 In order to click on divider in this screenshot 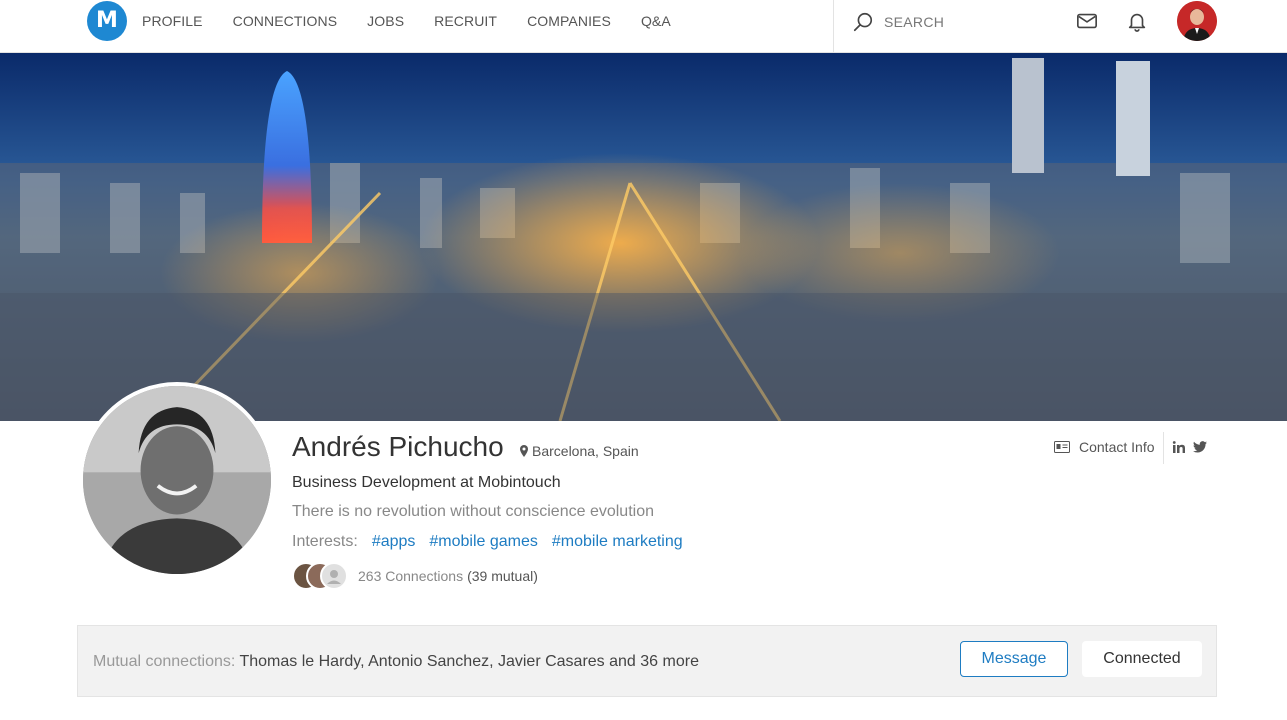, I will do `click(1163, 448)`.